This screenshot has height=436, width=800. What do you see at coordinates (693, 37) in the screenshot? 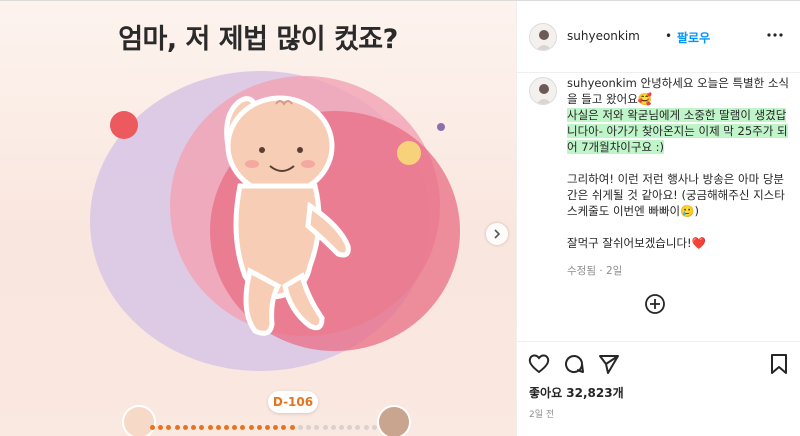
I see `follow-button: 팔로우` at bounding box center [693, 37].